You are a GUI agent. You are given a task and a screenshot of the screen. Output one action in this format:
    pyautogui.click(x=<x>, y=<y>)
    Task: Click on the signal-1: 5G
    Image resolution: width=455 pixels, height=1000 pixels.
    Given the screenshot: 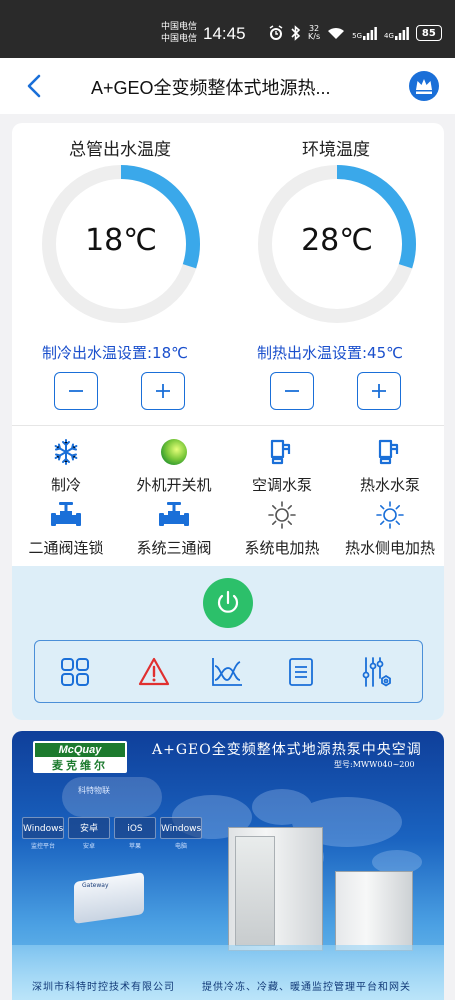 What is the action you would take?
    pyautogui.click(x=364, y=33)
    